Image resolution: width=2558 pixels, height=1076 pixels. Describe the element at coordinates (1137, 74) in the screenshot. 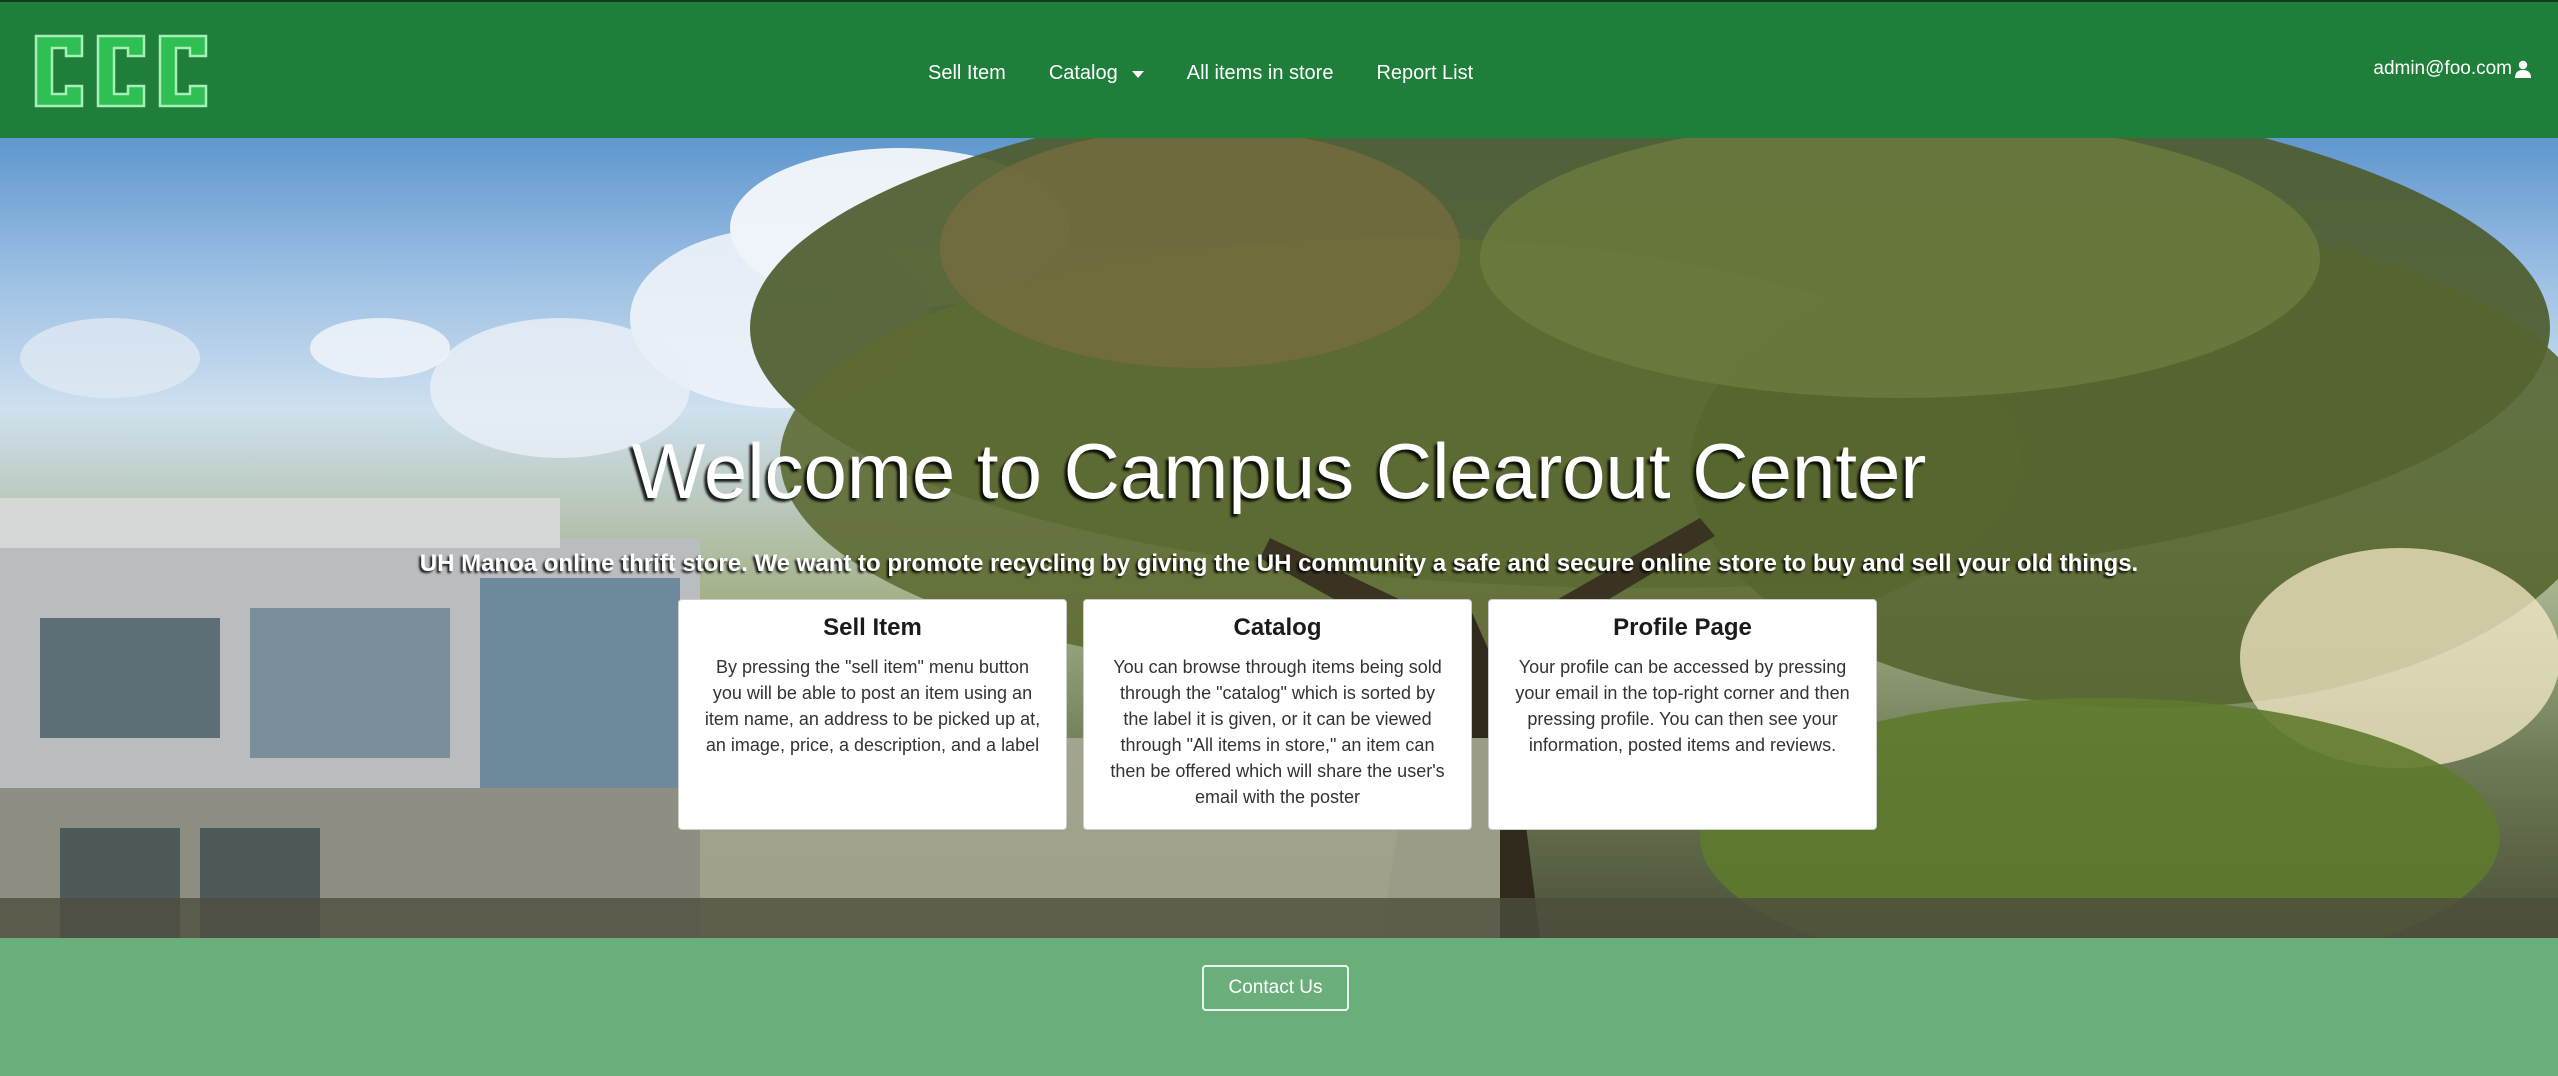

I see `caret-down-icon` at that location.